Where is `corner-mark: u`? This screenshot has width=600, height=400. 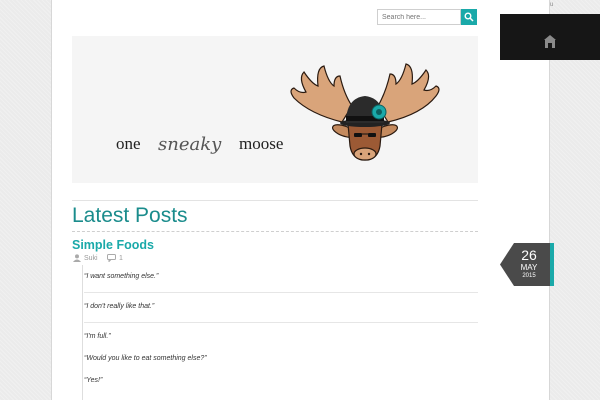 corner-mark: u is located at coordinates (552, 5).